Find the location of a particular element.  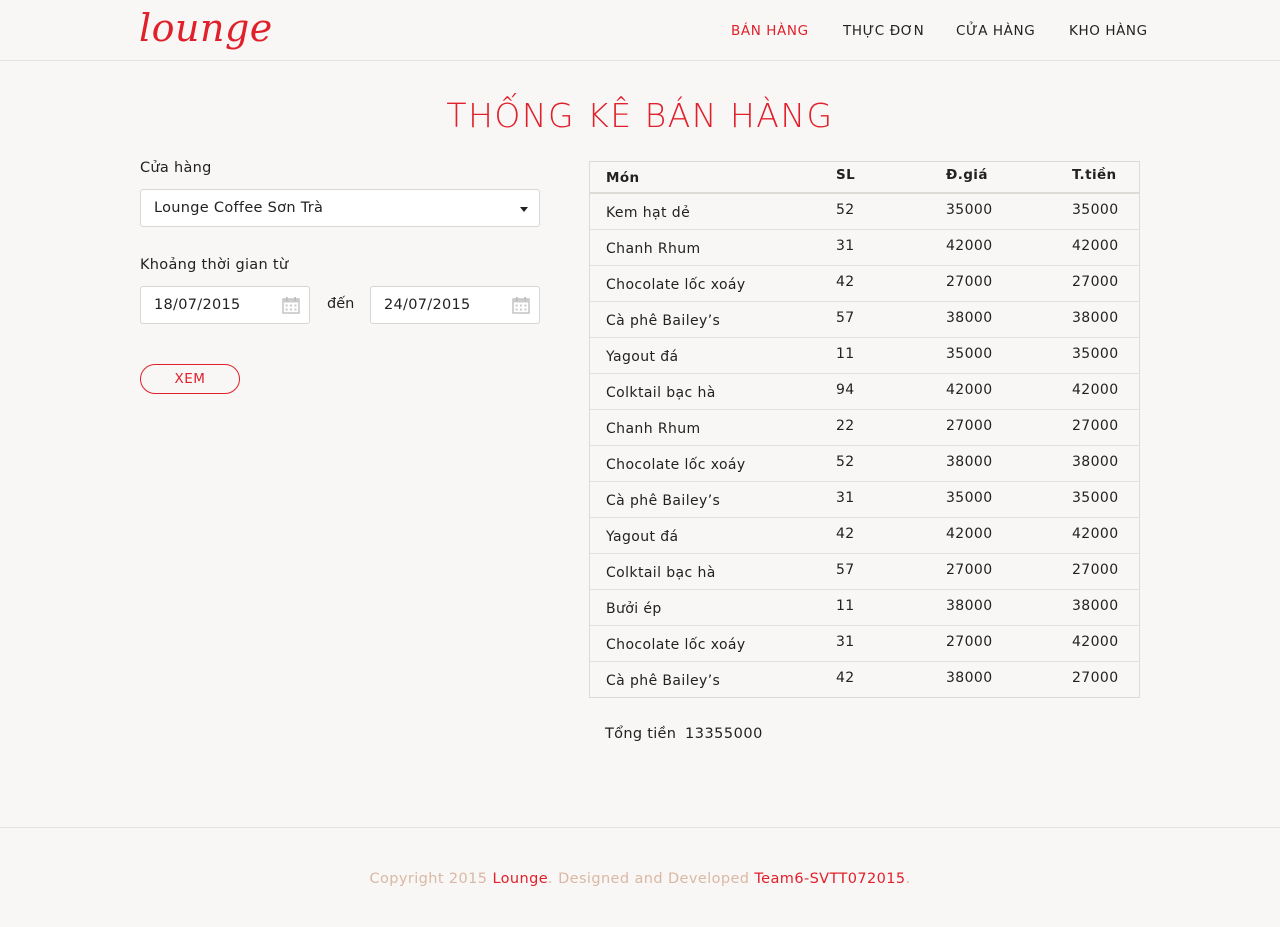

cell-sl: 94 is located at coordinates (845, 390).